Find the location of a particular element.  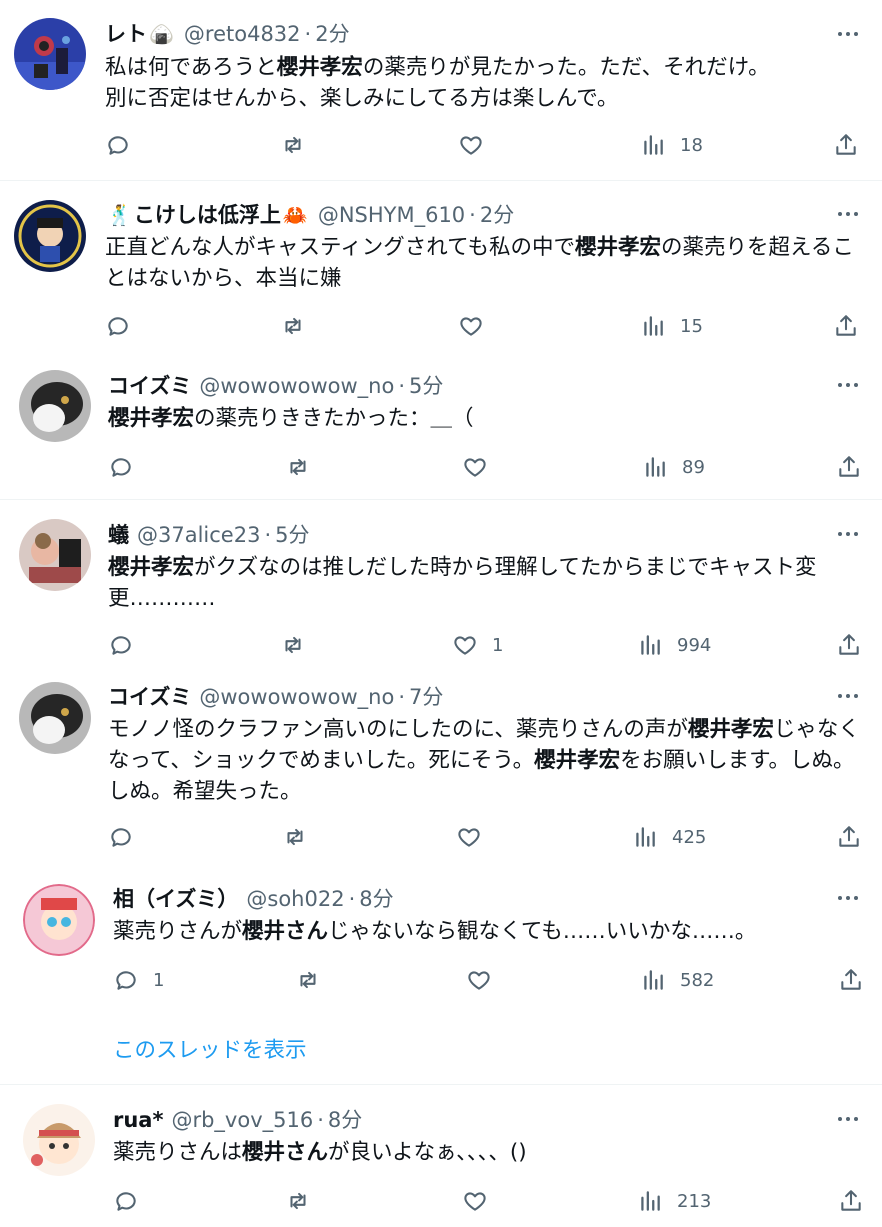

display-name: 蟻 is located at coordinates (118, 535).